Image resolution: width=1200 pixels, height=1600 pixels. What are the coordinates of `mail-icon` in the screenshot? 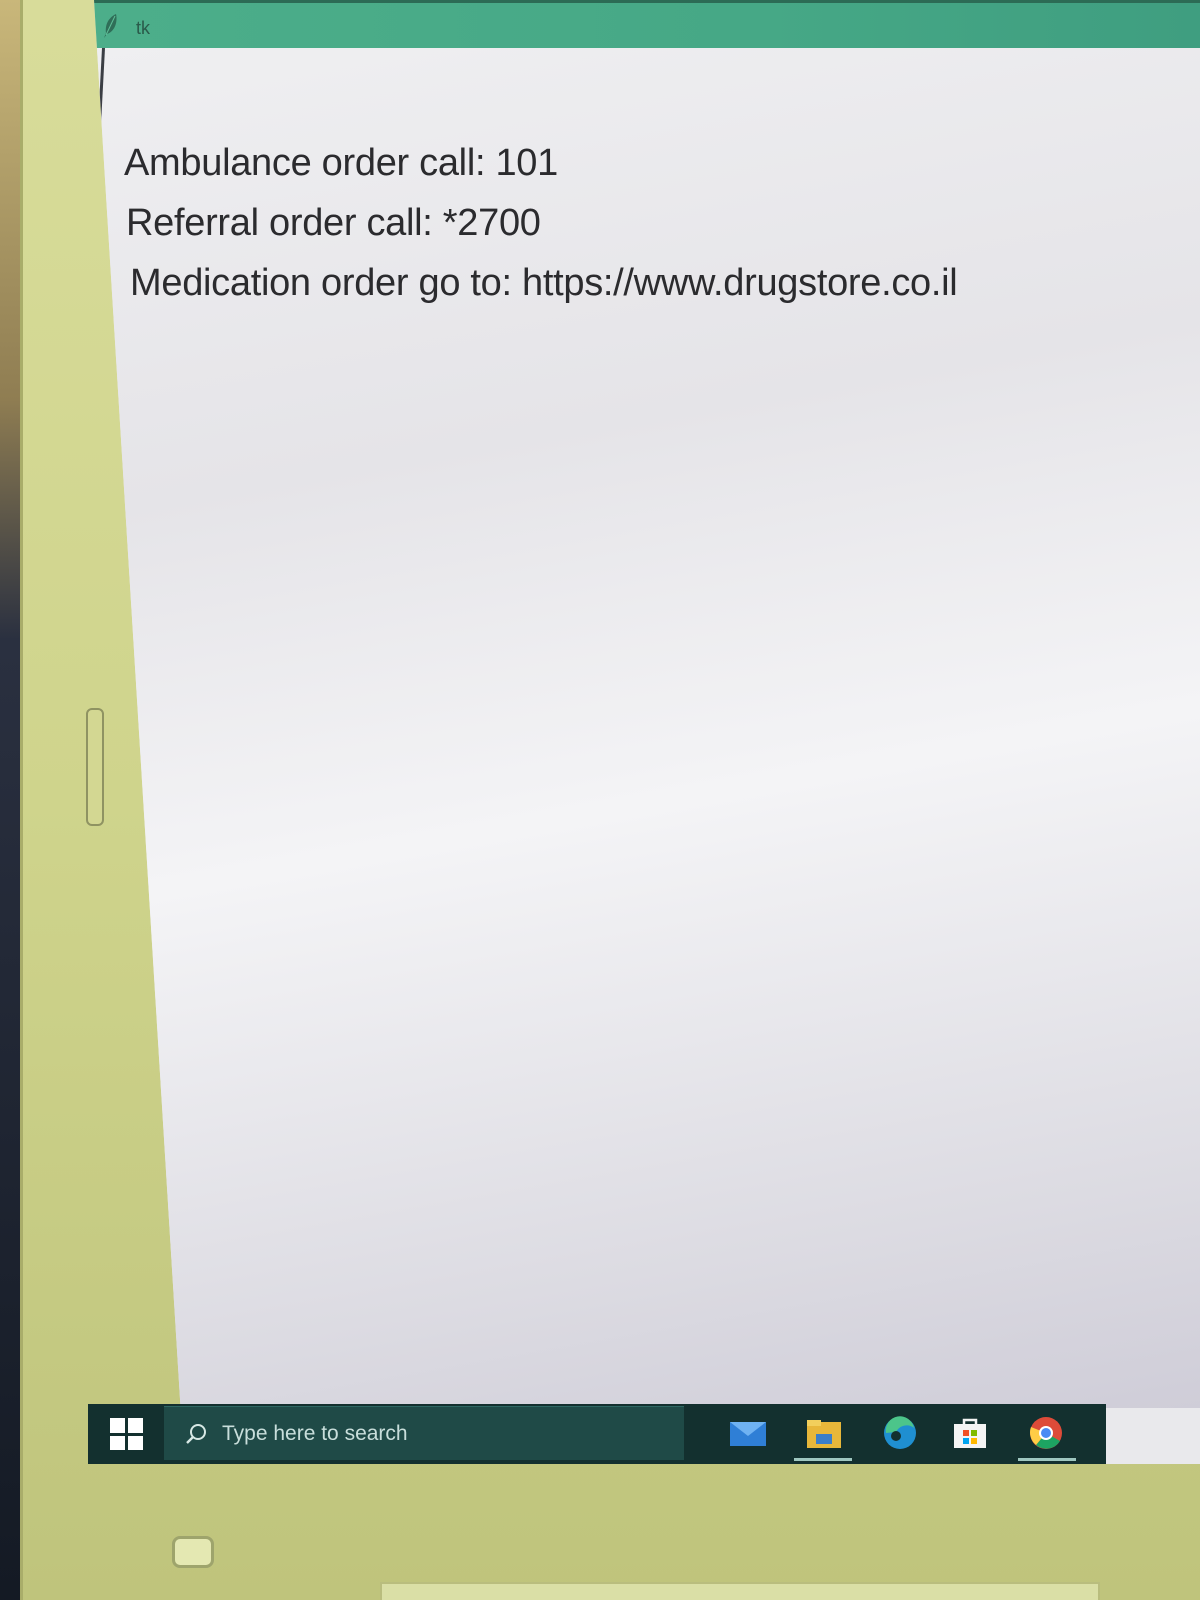 It's located at (748, 1433).